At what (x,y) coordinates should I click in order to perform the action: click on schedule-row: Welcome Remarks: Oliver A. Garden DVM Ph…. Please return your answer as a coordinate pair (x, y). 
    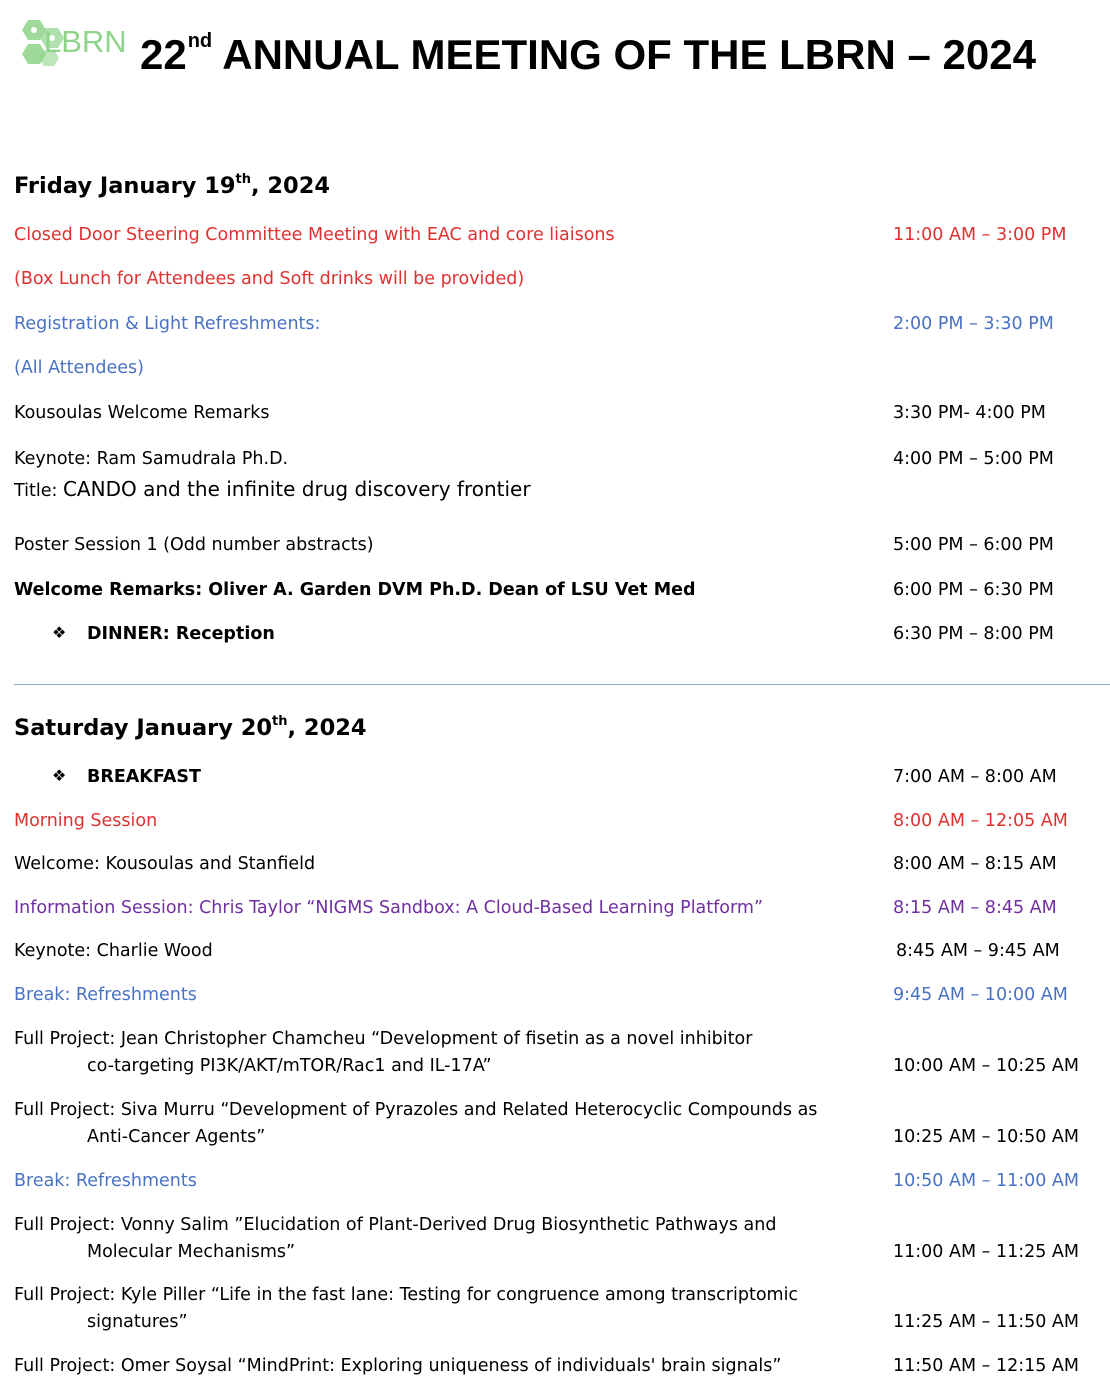
    Looking at the image, I should click on (534, 590).